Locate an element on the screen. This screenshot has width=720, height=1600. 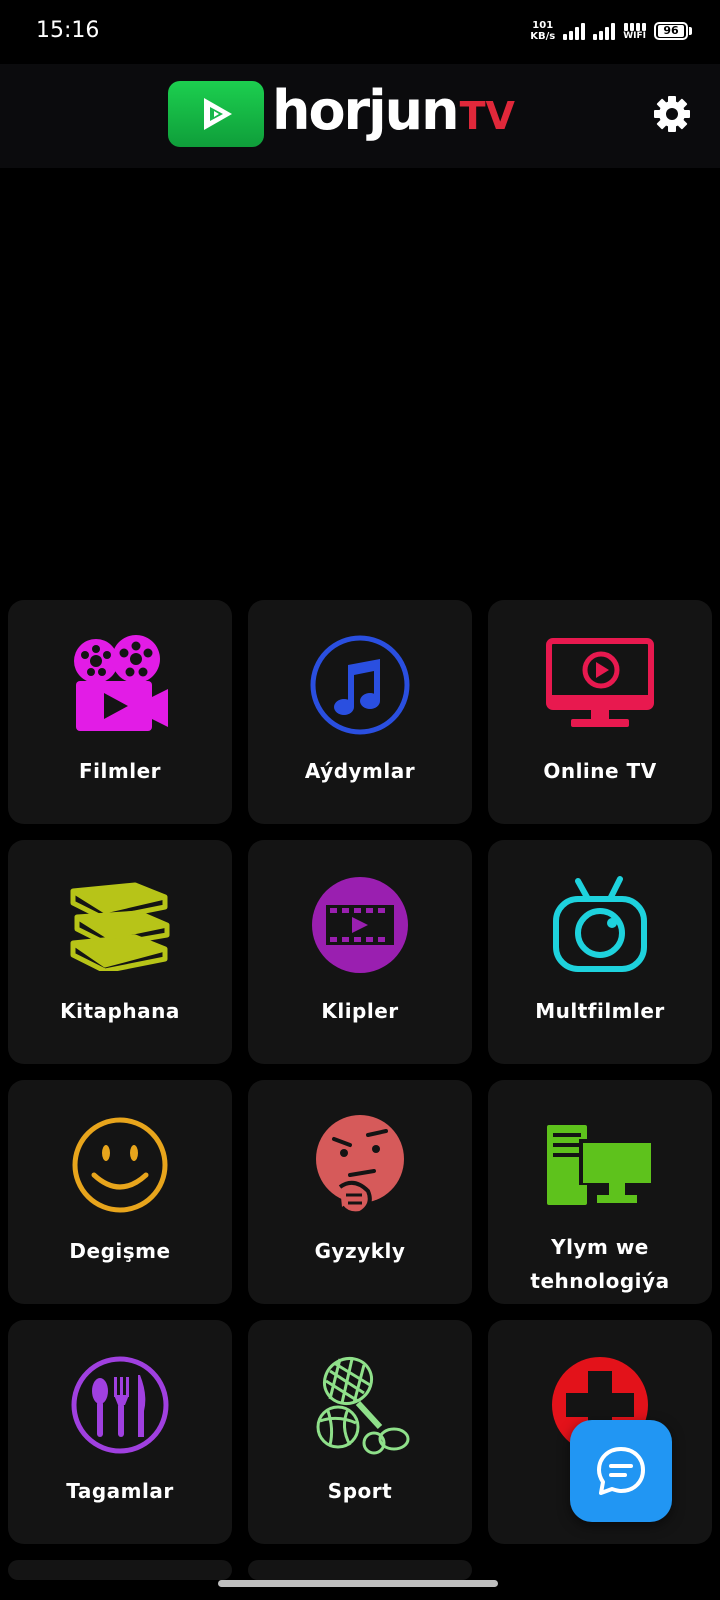
app-header: horjunTV is located at coordinates (360, 116).